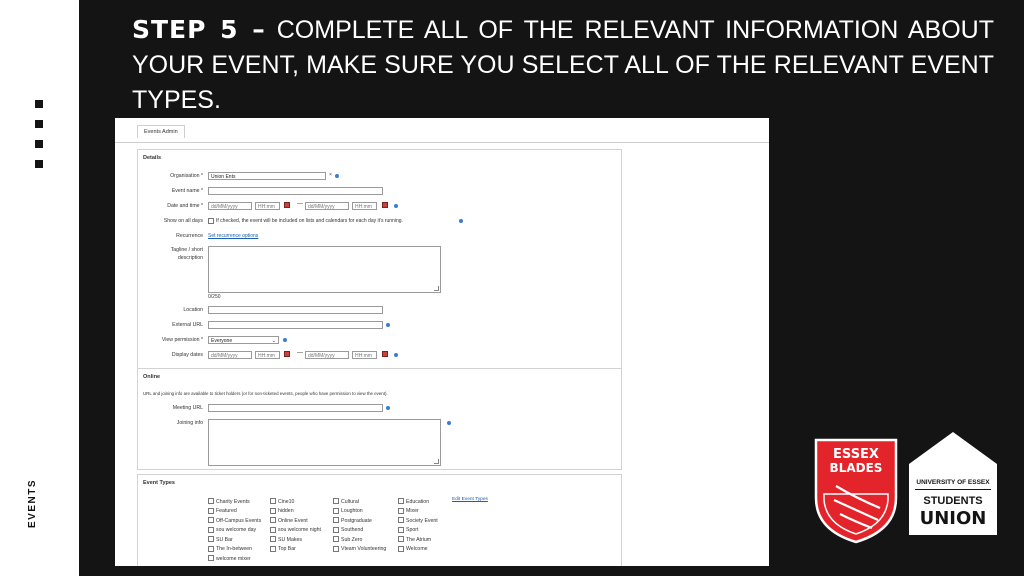 The image size is (1024, 576). What do you see at coordinates (952, 501) in the screenshot?
I see `su-text-line2: STUDENTS` at bounding box center [952, 501].